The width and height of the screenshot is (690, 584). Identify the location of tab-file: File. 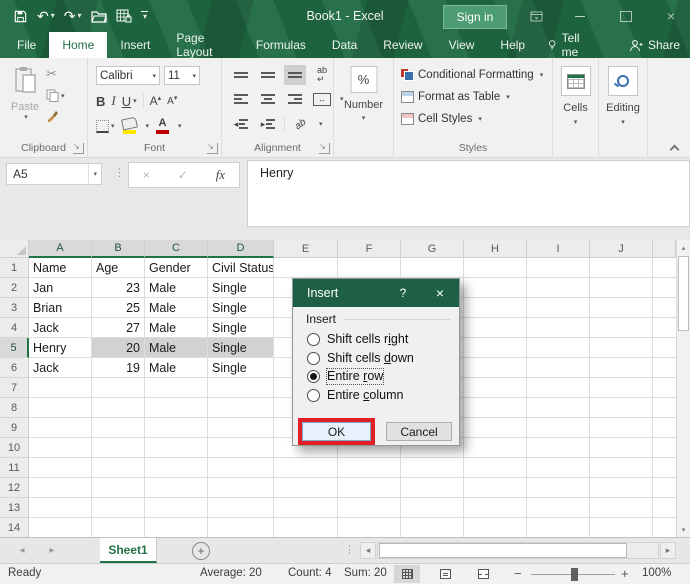
(26, 45).